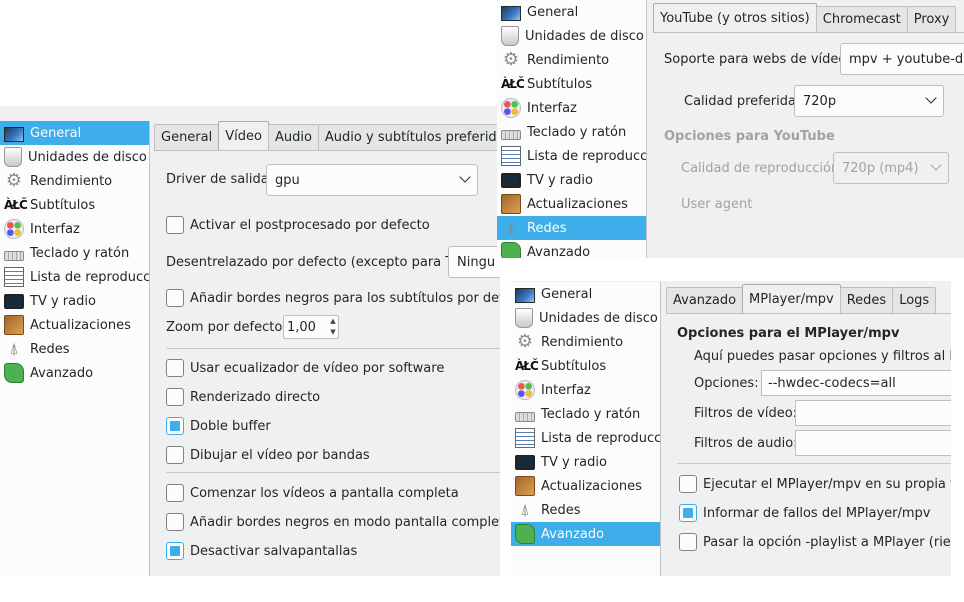  Describe the element at coordinates (866, 300) in the screenshot. I see `tab-networks: Redes` at that location.